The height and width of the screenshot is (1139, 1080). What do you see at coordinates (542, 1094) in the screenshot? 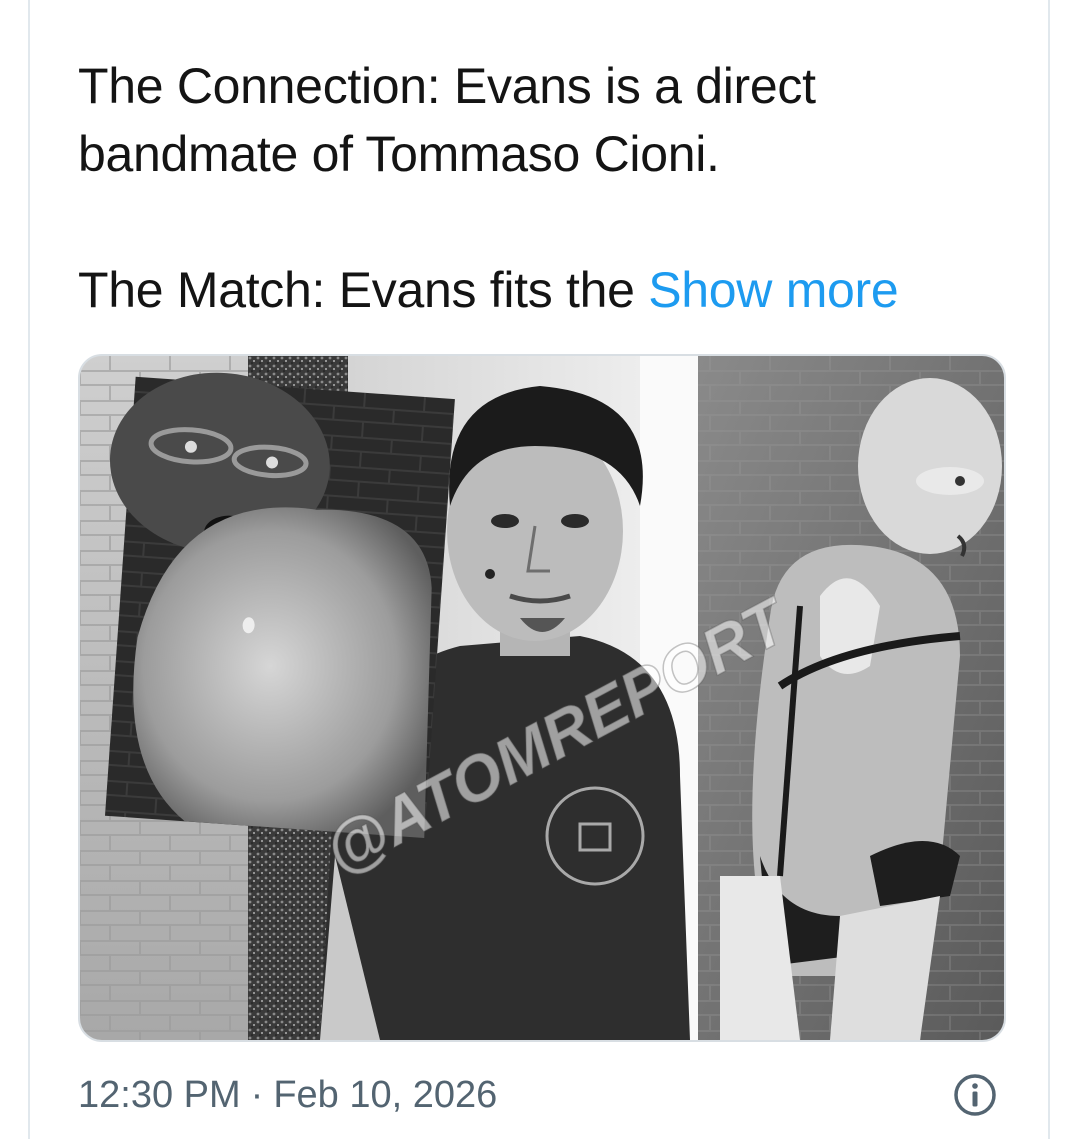
I see `tweet-footer: 12:30 PM · Feb 10, 2026` at bounding box center [542, 1094].